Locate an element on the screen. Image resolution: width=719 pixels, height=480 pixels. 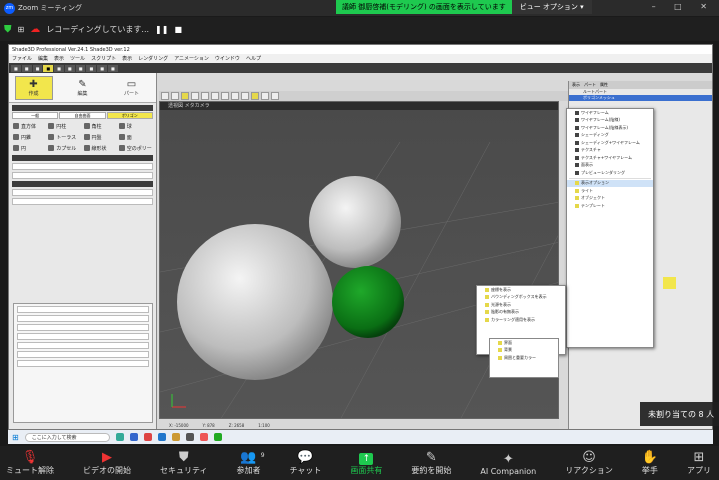
green-sphere is located at coordinates (368, 302).